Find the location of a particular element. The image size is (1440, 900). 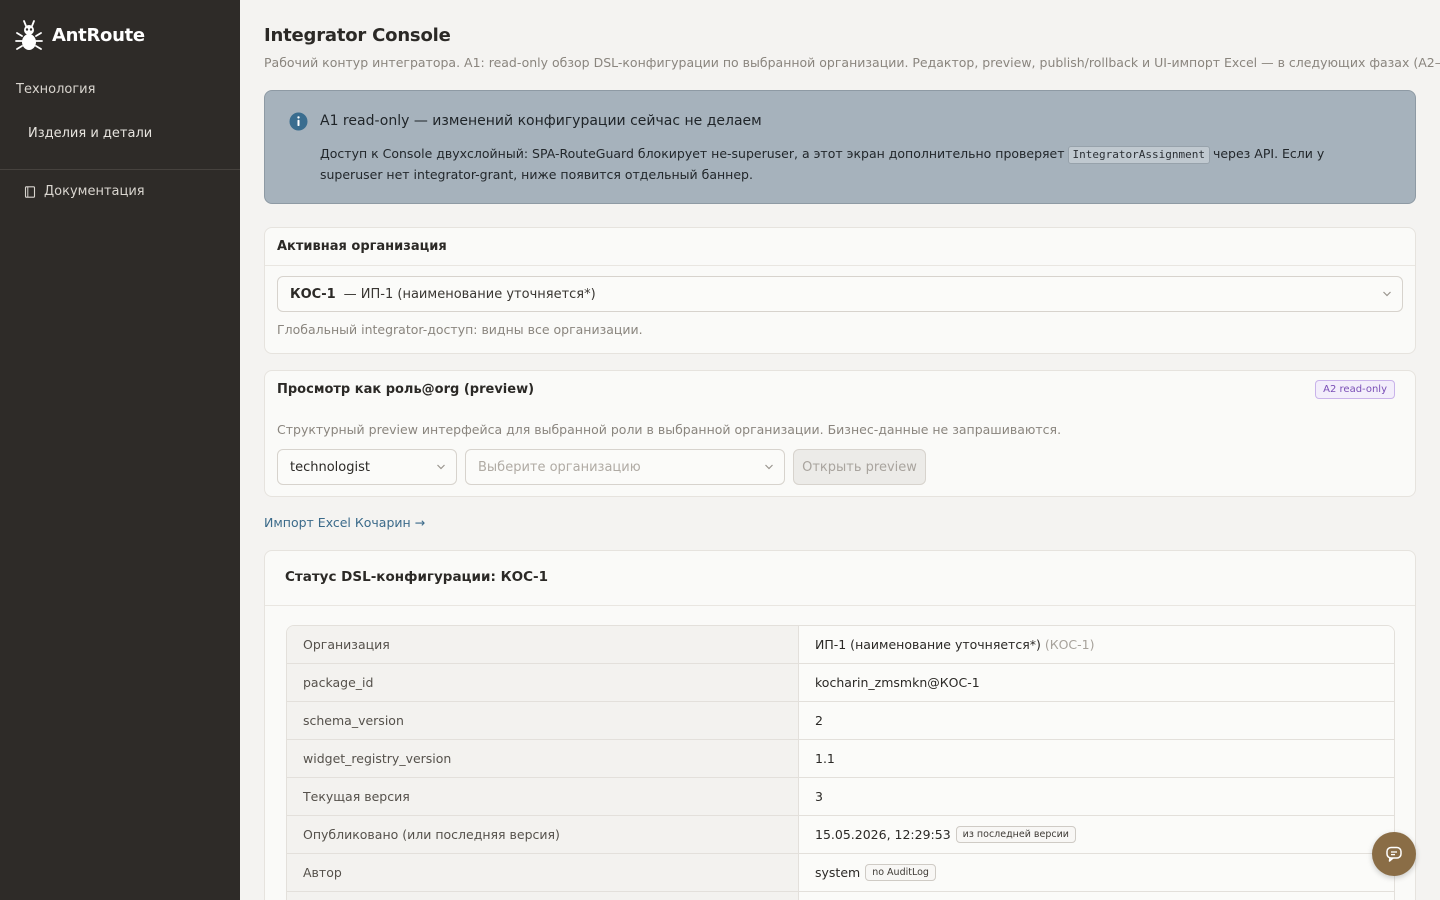

sidebar-divider is located at coordinates (120, 169).